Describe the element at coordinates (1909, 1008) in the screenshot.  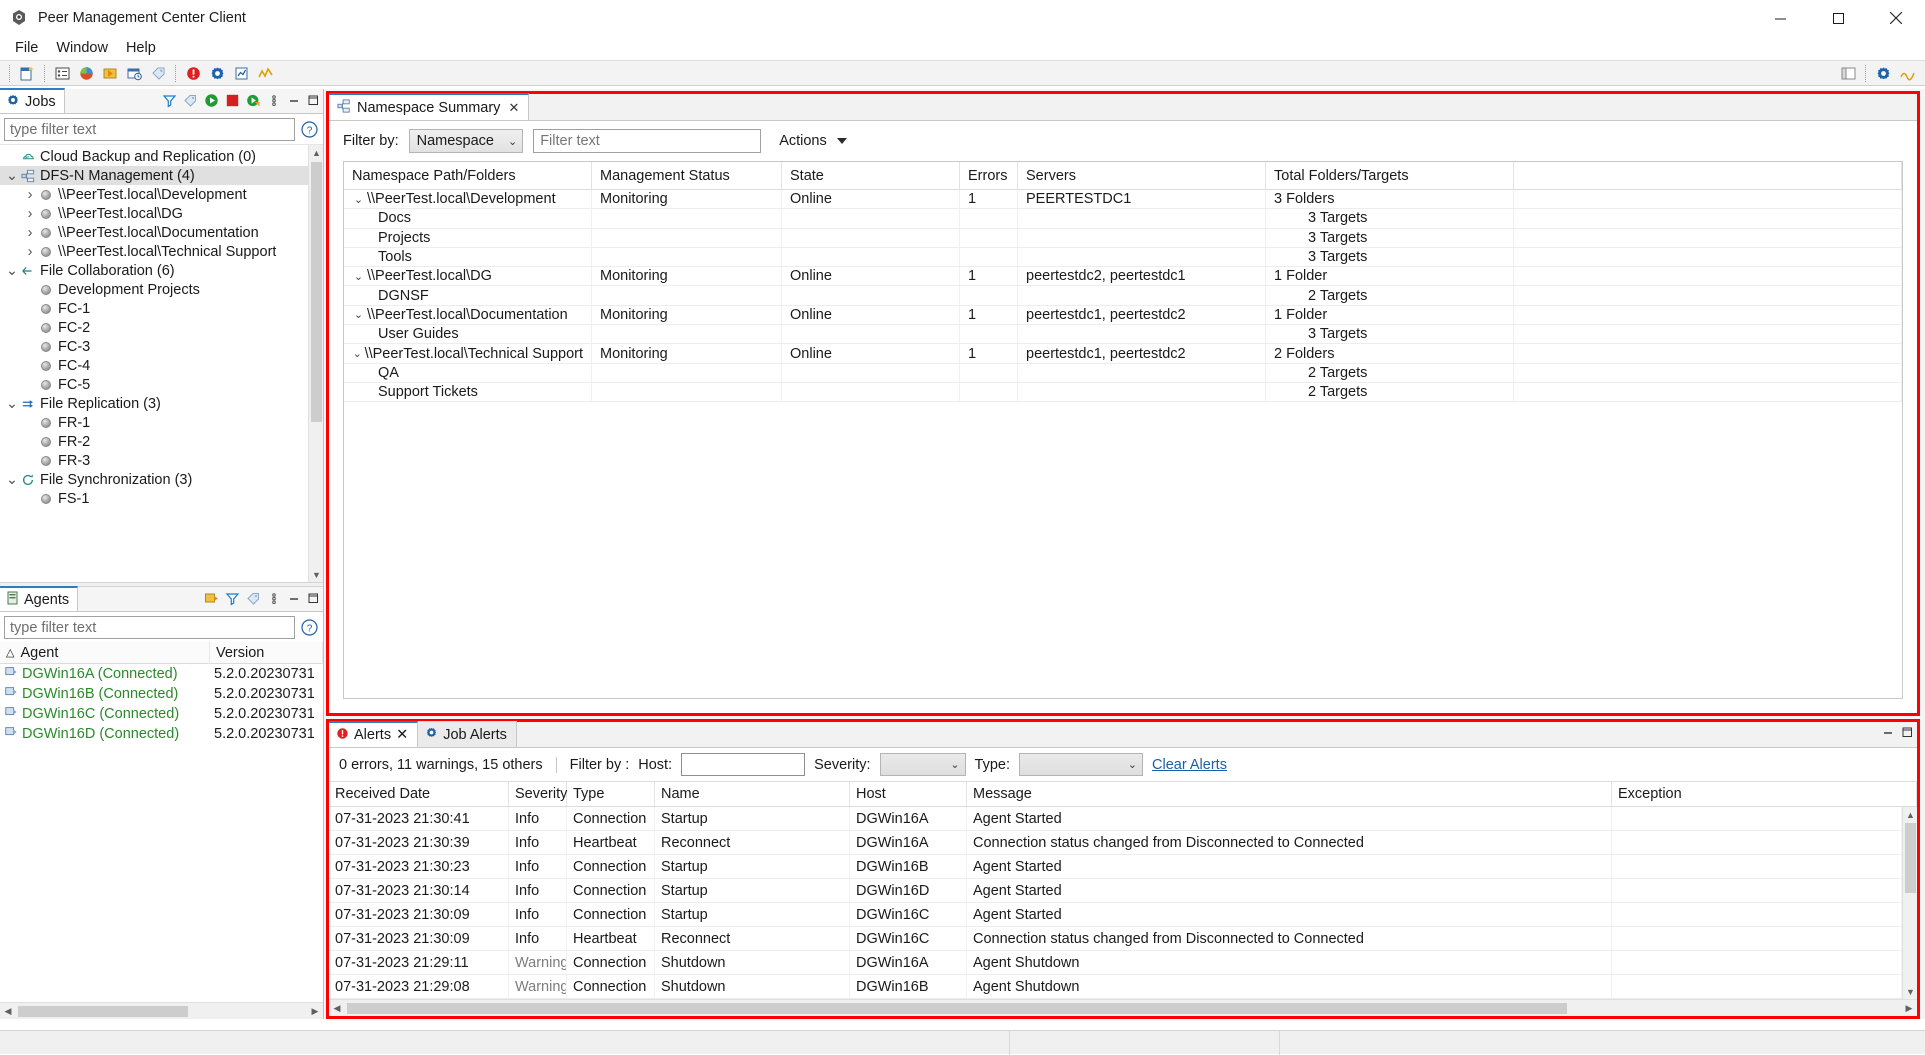
I see `scroll-right-arrow: ▶` at that location.